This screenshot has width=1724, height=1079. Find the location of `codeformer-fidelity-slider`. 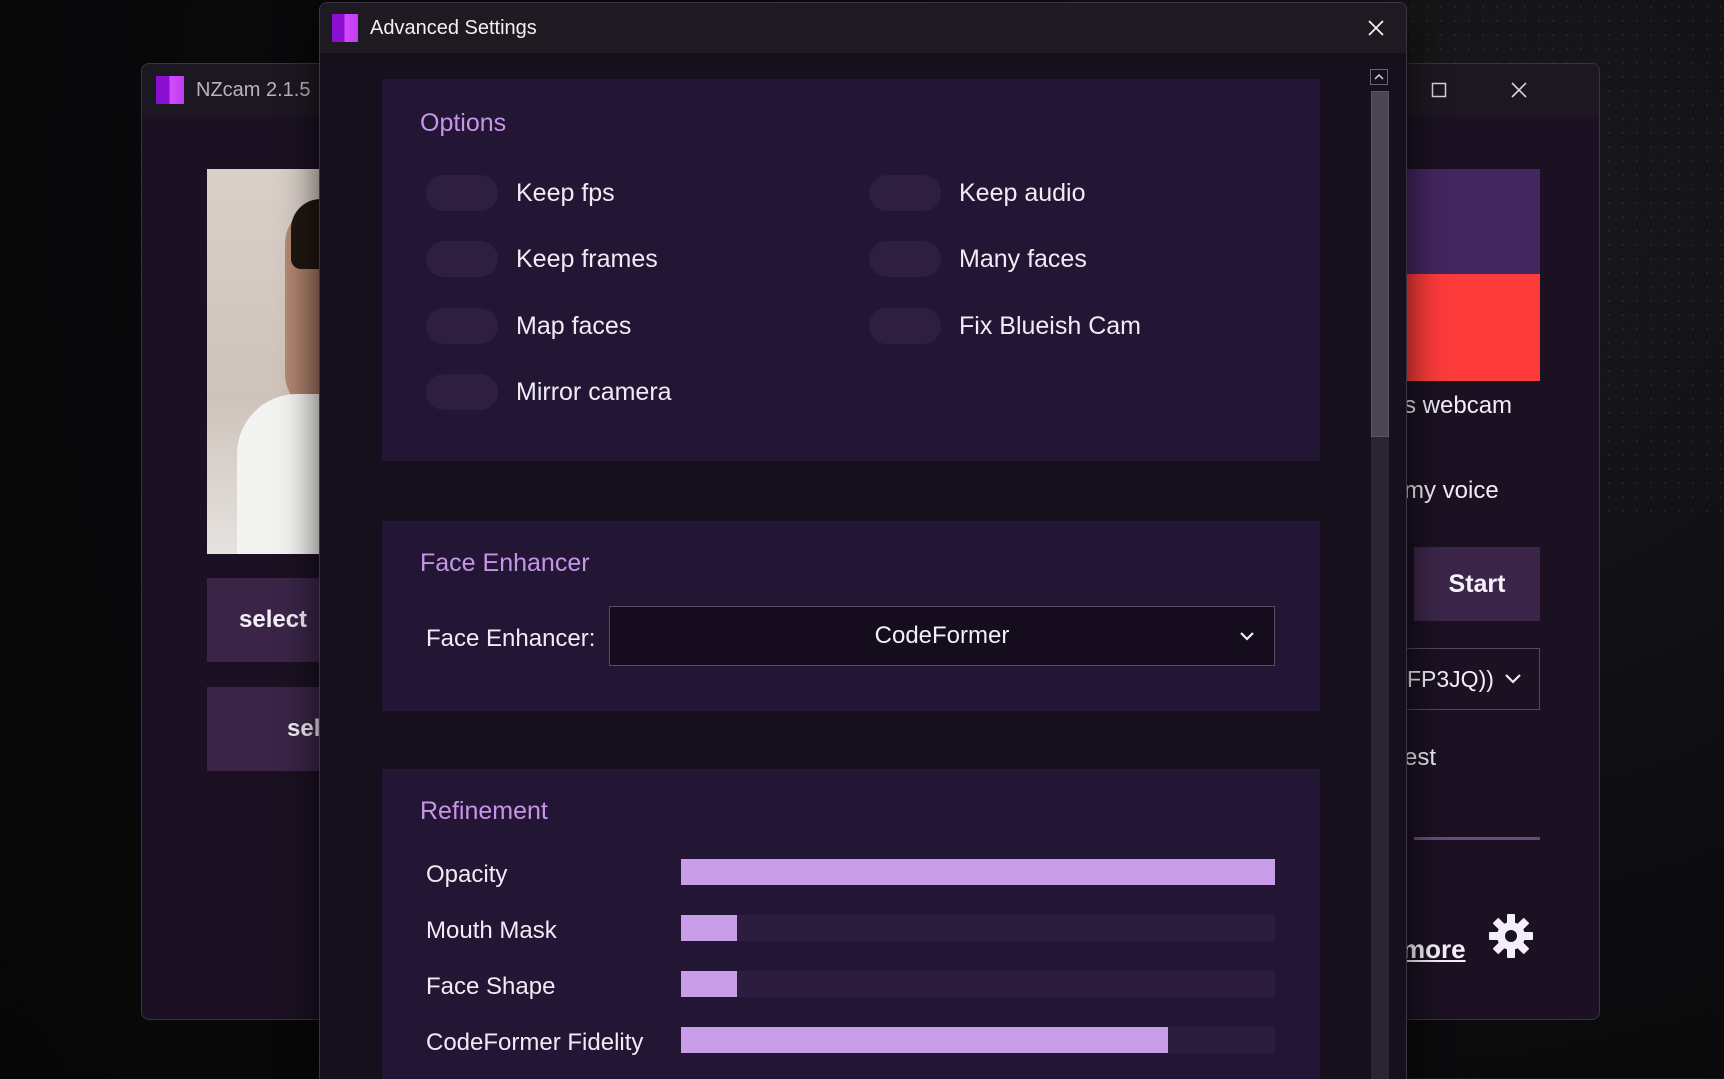

codeformer-fidelity-slider is located at coordinates (978, 1040).